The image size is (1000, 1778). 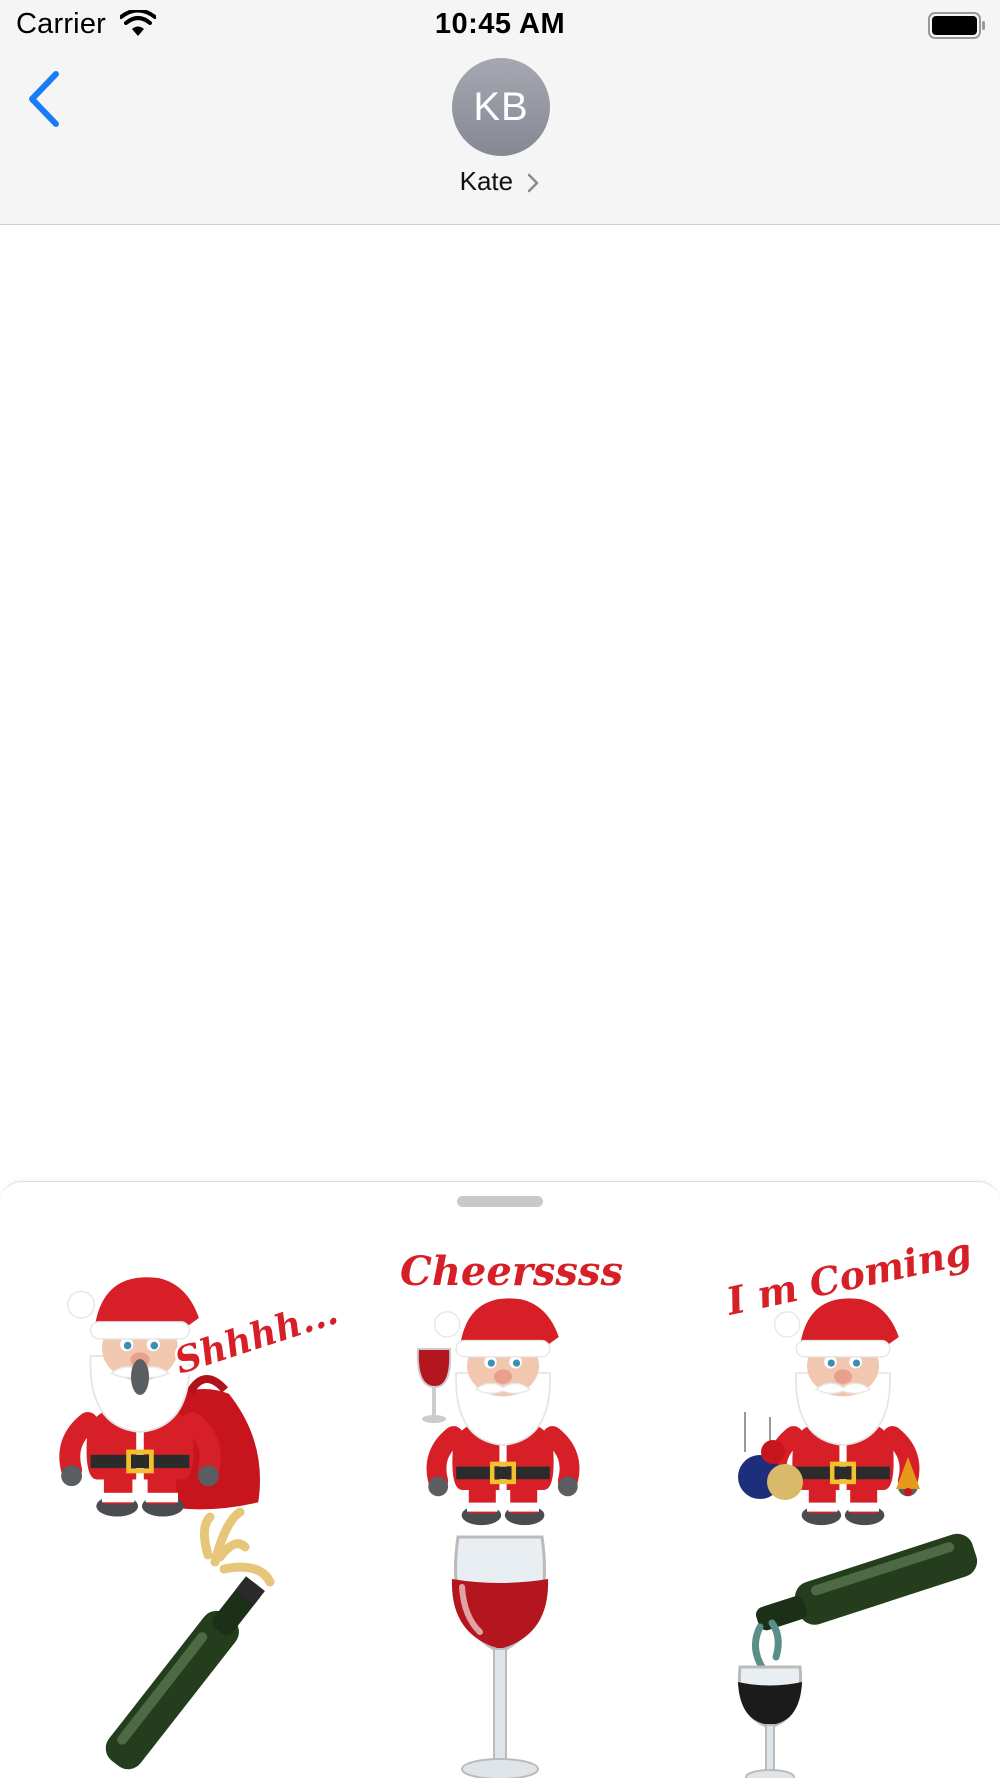 What do you see at coordinates (956, 25) in the screenshot?
I see `battery-full-icon` at bounding box center [956, 25].